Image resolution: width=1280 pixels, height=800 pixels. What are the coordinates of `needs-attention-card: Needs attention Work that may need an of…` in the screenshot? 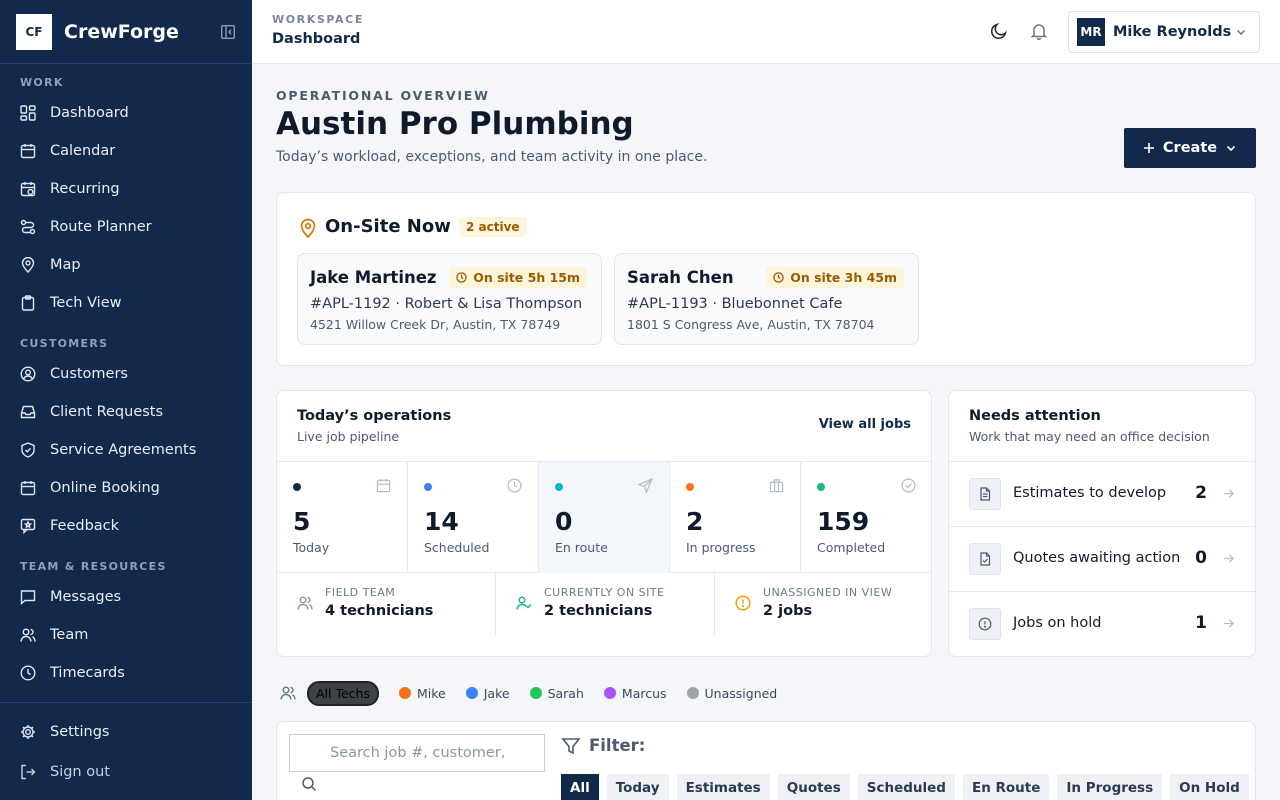 It's located at (1102, 523).